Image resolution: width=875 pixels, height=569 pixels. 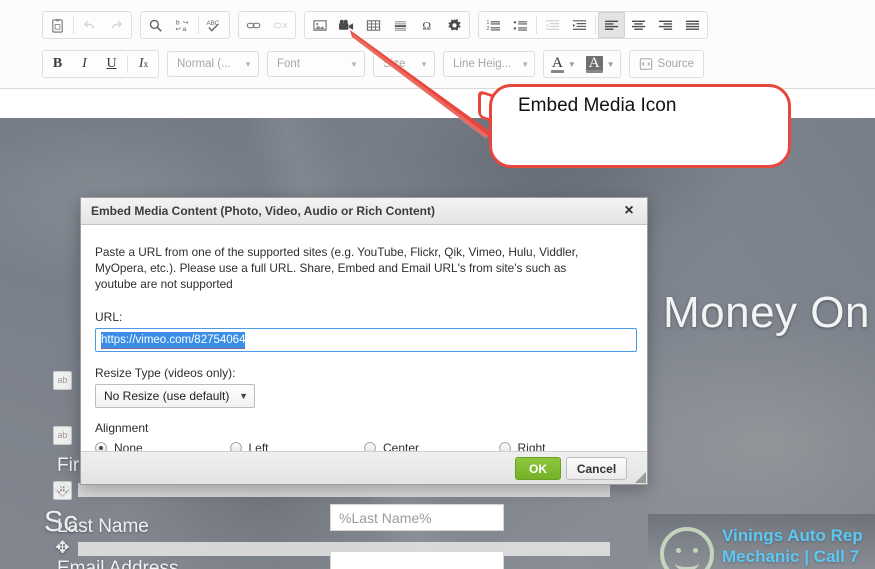 What do you see at coordinates (373, 25) in the screenshot?
I see `table-icon` at bounding box center [373, 25].